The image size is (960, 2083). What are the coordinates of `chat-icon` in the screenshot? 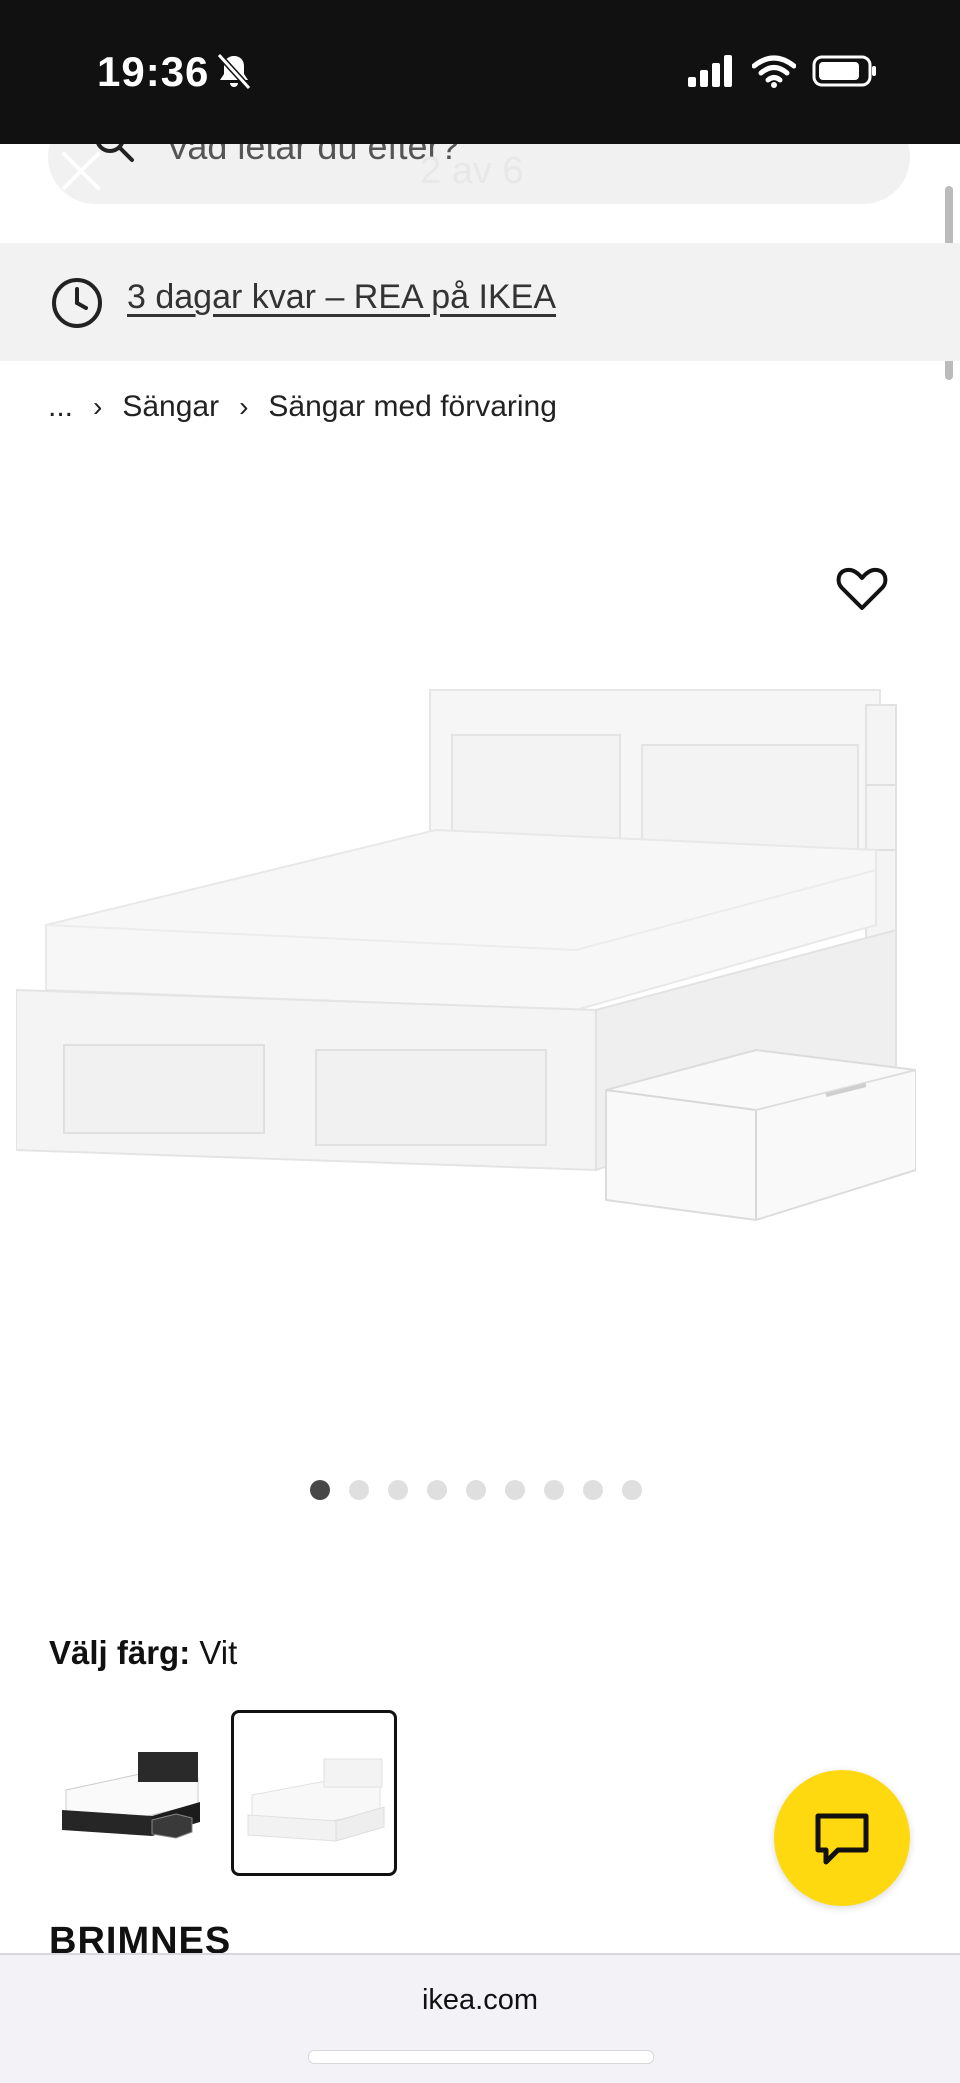 It's located at (842, 1839).